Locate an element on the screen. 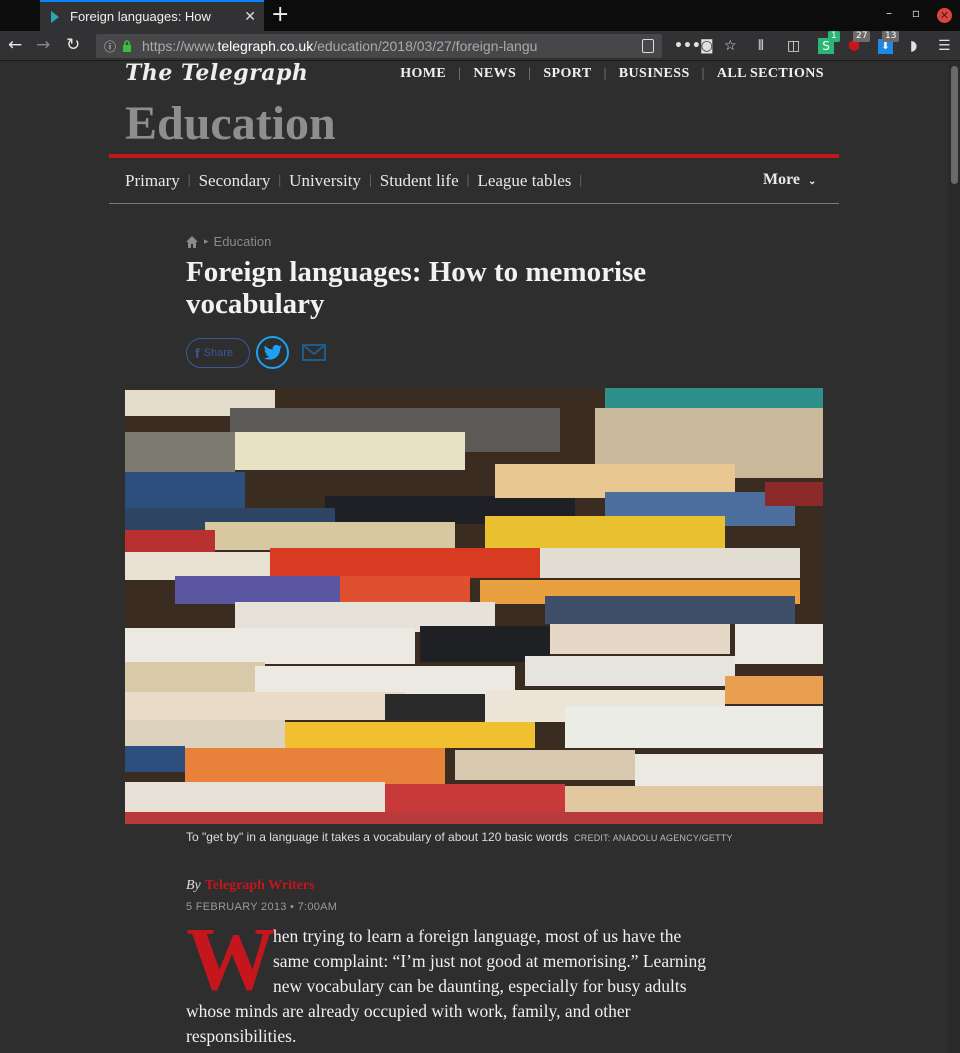  scrollbar-thumb is located at coordinates (954, 125).